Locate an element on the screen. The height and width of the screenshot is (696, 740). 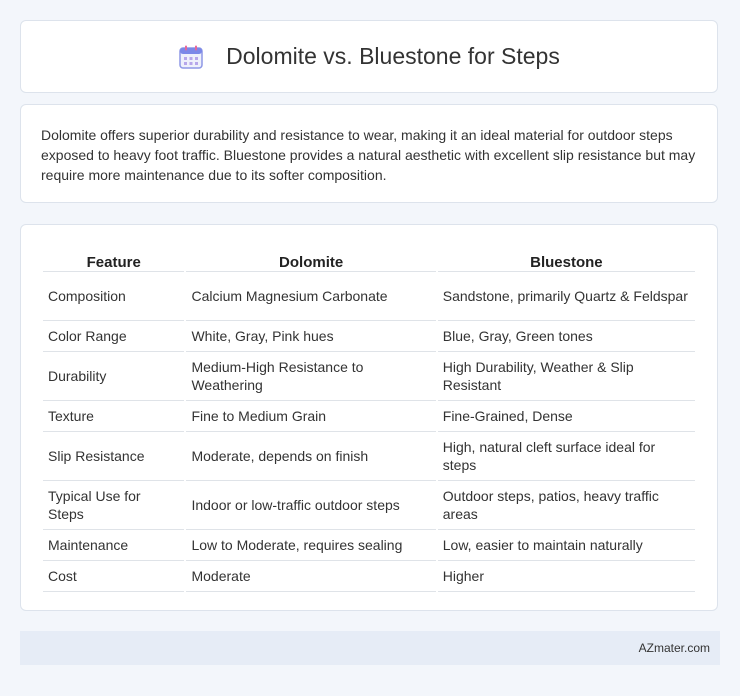
feature-cell: Color Range is located at coordinates (114, 336).